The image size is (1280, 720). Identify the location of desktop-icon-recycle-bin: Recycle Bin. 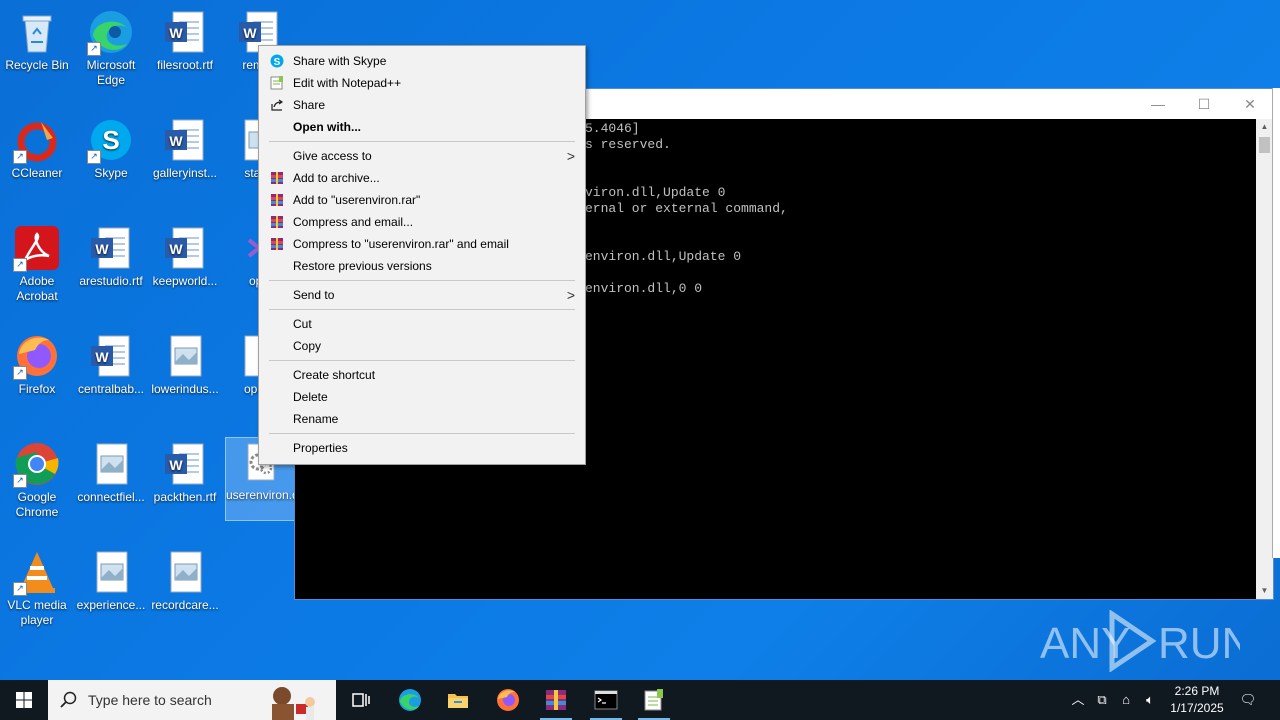
(37, 40).